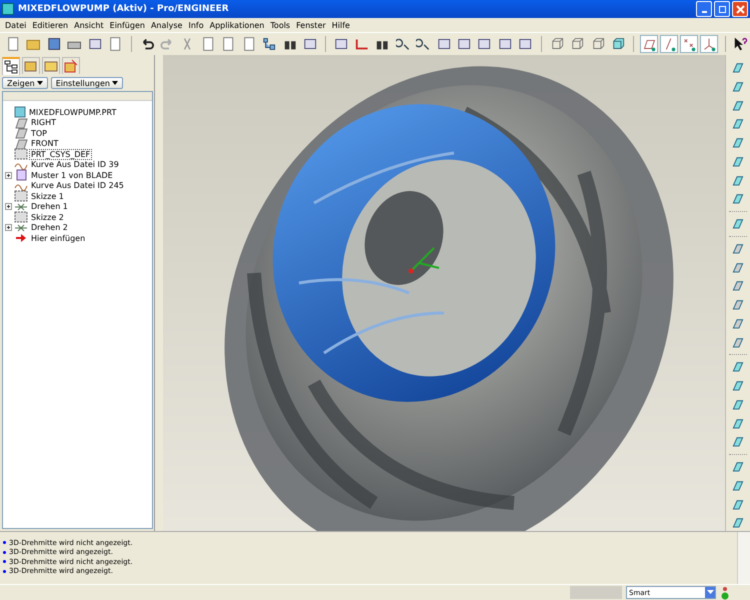 The width and height of the screenshot is (750, 600). Describe the element at coordinates (743, 558) in the screenshot. I see `scroll-bar` at that location.